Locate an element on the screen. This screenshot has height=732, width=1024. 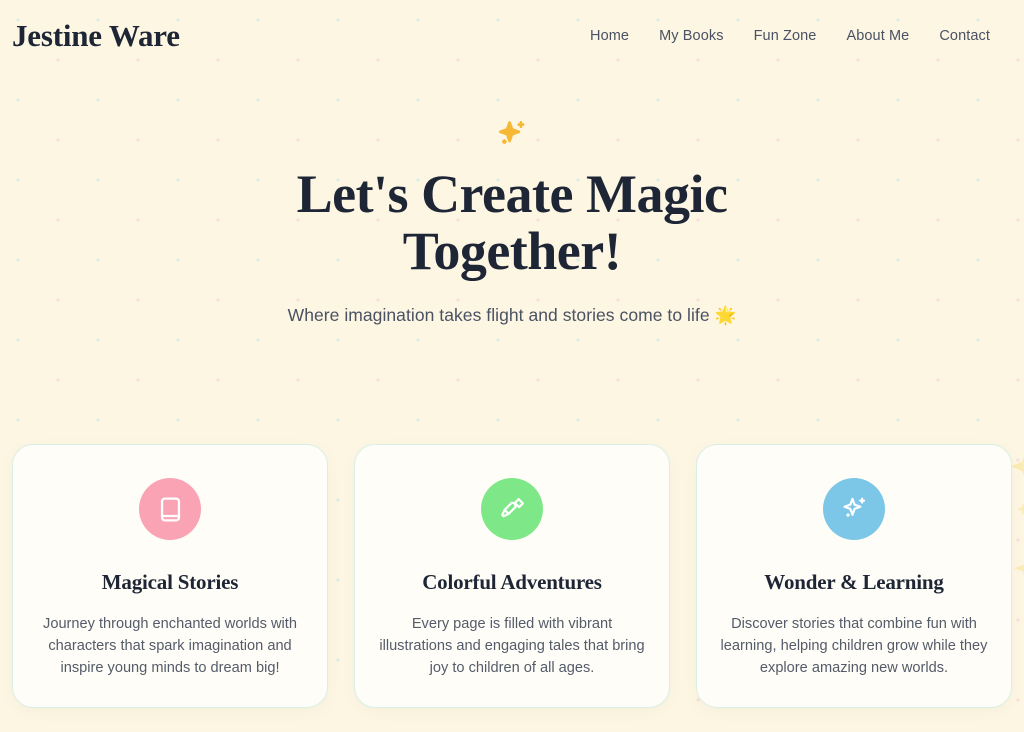
hero-title-line-2: Together! is located at coordinates (512, 251).